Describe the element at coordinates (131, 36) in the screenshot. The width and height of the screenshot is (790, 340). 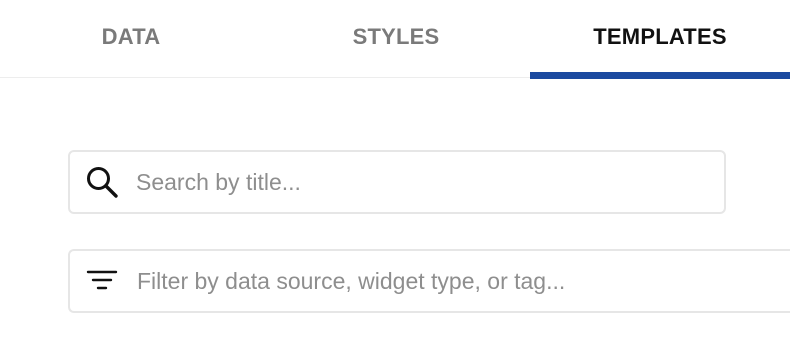
I see `tab-data-label: DATA` at that location.